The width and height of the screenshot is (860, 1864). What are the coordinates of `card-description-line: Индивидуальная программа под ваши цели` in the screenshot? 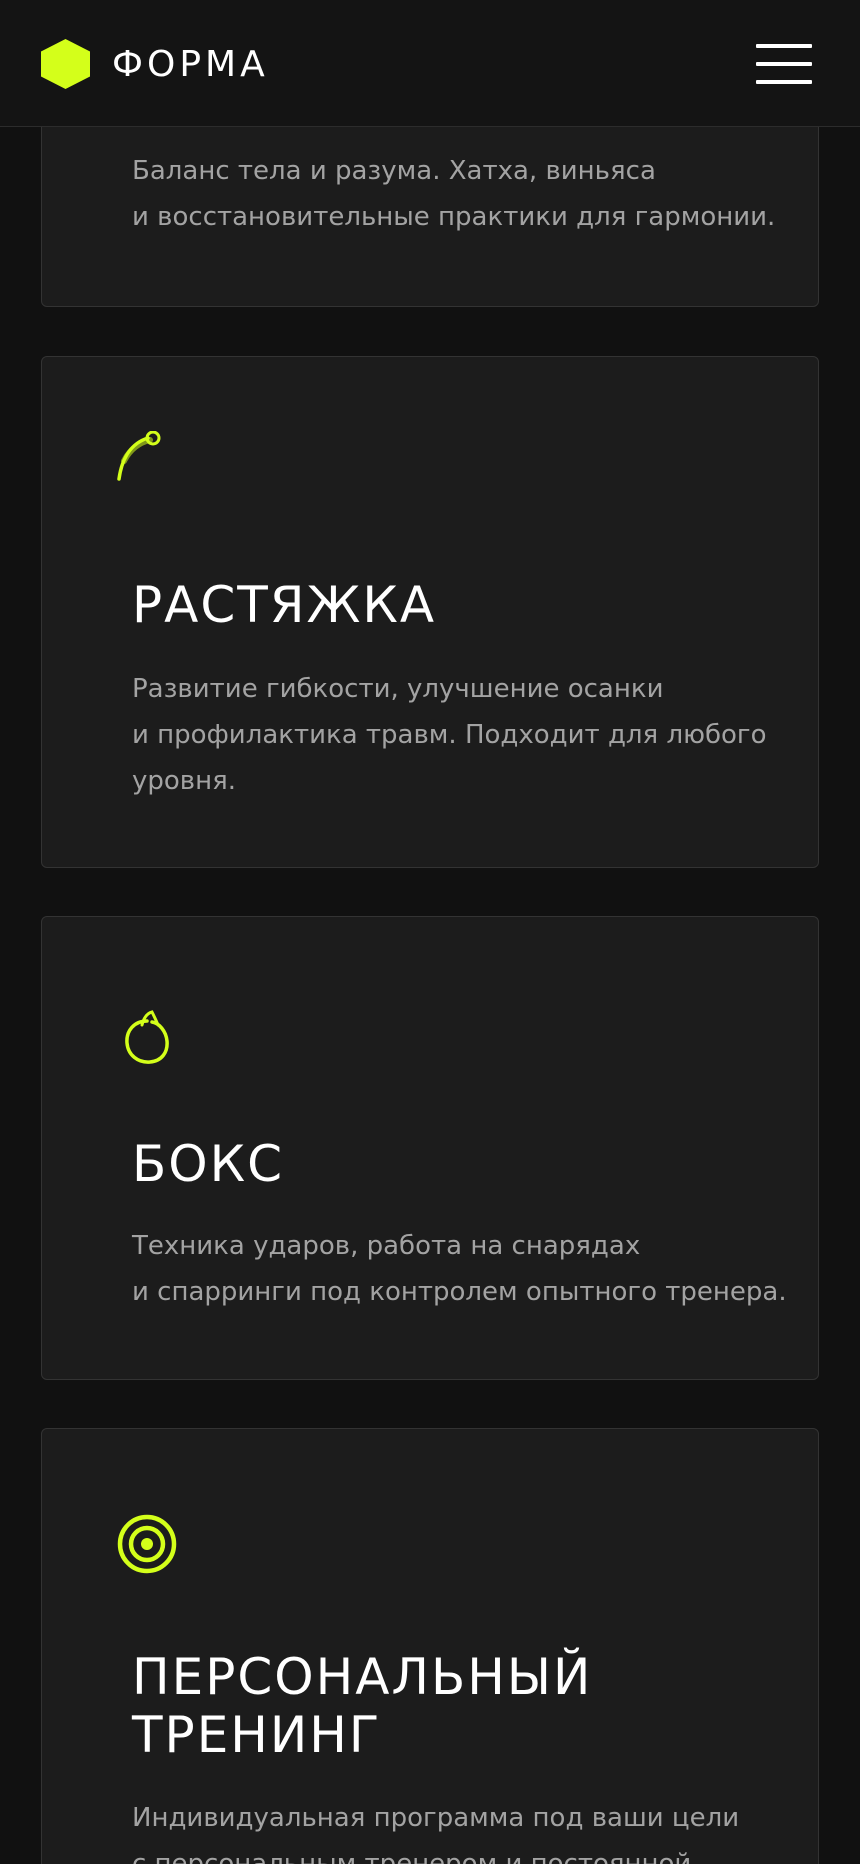 It's located at (436, 1818).